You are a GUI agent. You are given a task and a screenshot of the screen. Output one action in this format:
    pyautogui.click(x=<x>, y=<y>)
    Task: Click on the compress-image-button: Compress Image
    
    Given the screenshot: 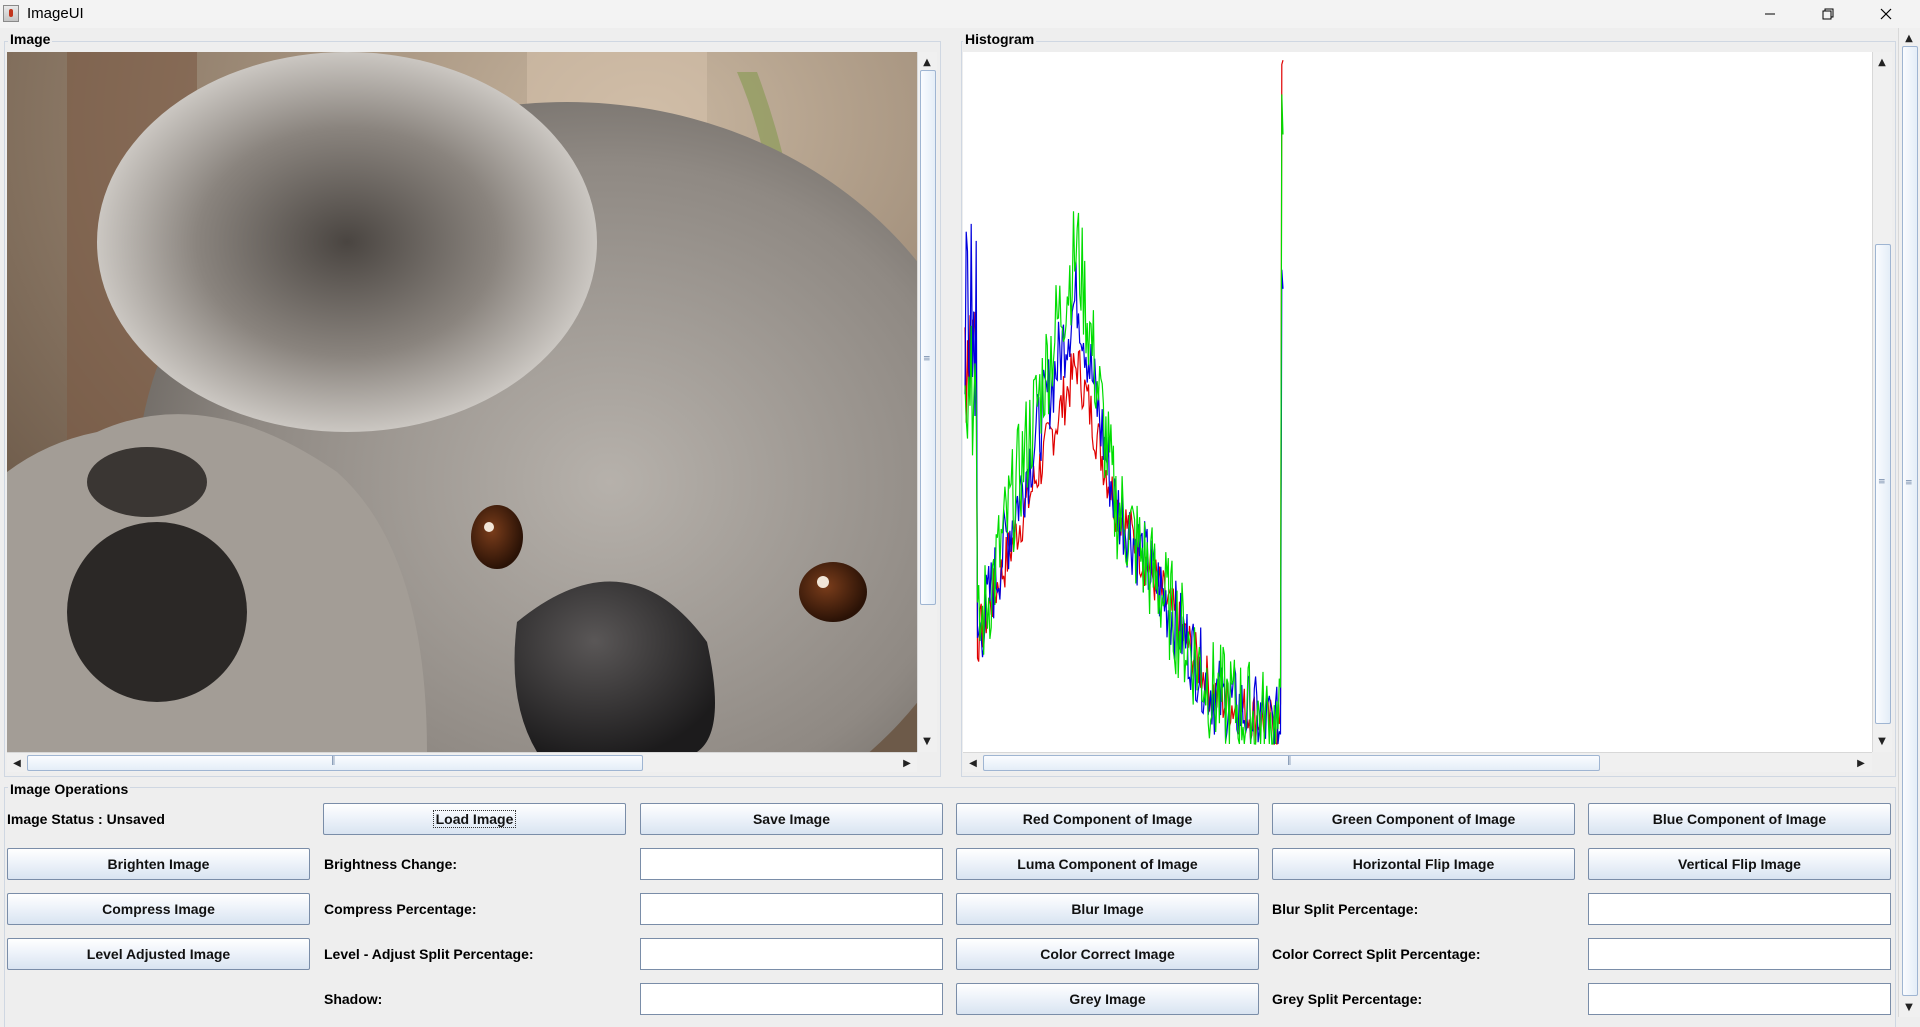 What is the action you would take?
    pyautogui.click(x=158, y=909)
    